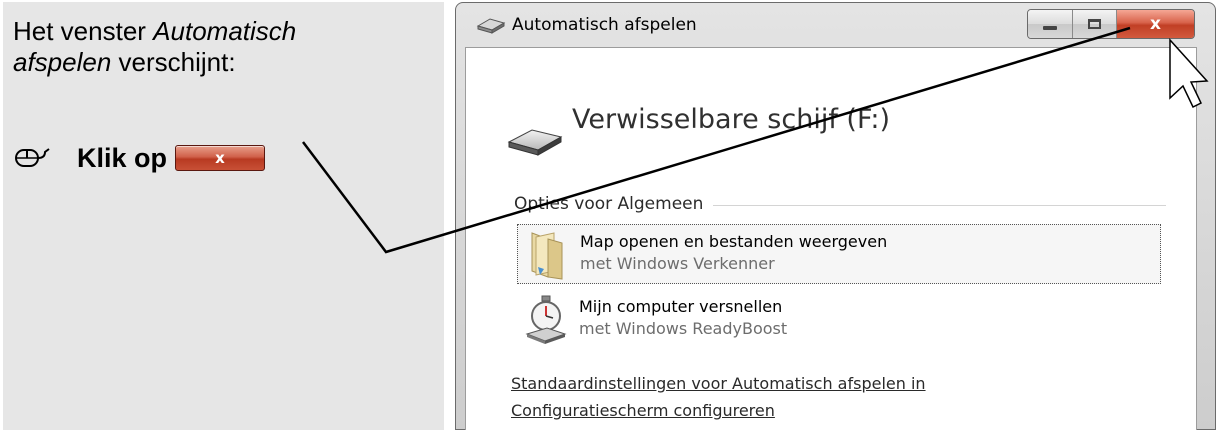 The image size is (1216, 430). Describe the element at coordinates (546, 319) in the screenshot. I see `stopwatch-icon` at that location.